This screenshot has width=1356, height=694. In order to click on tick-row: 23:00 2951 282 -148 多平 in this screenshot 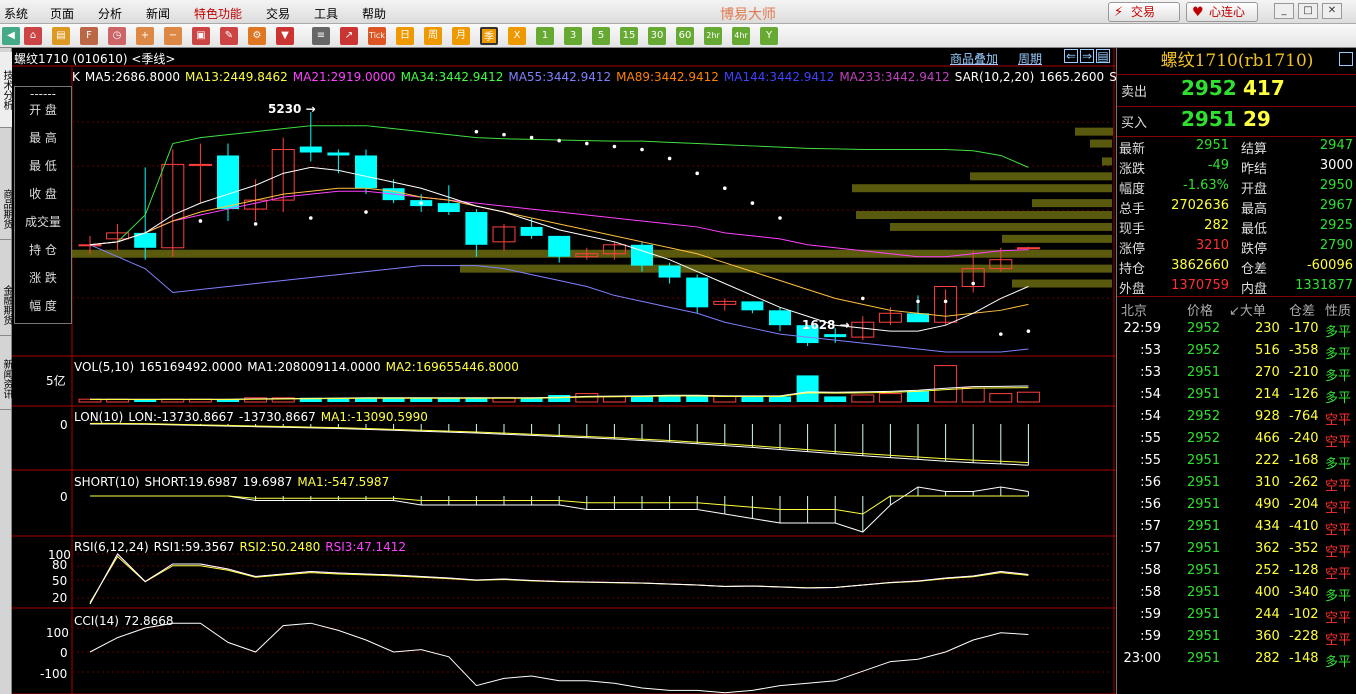, I will do `click(1236, 659)`.